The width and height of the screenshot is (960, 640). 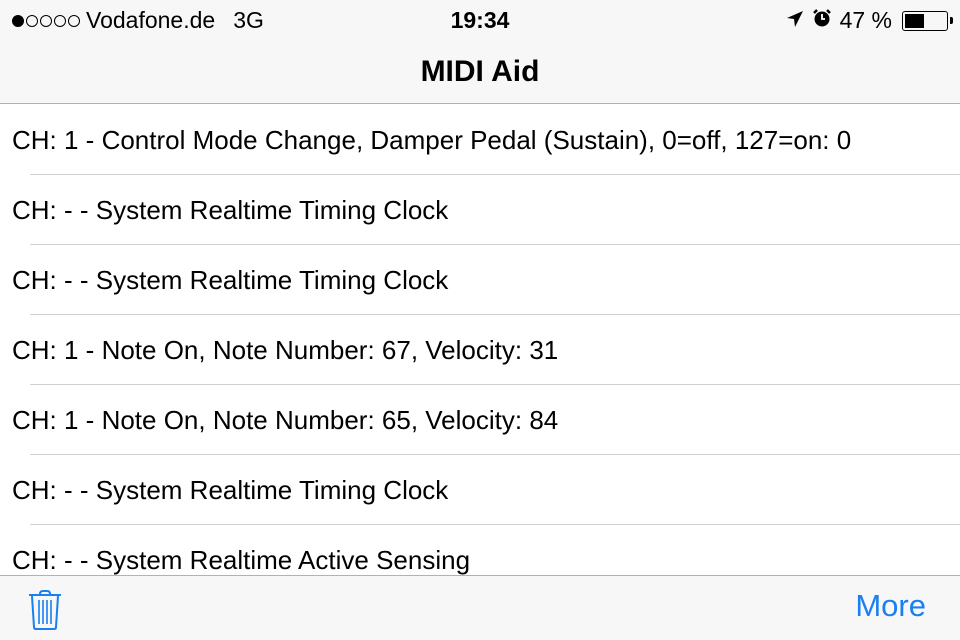 I want to click on navigation-bar: MIDI Aid, so click(x=480, y=72).